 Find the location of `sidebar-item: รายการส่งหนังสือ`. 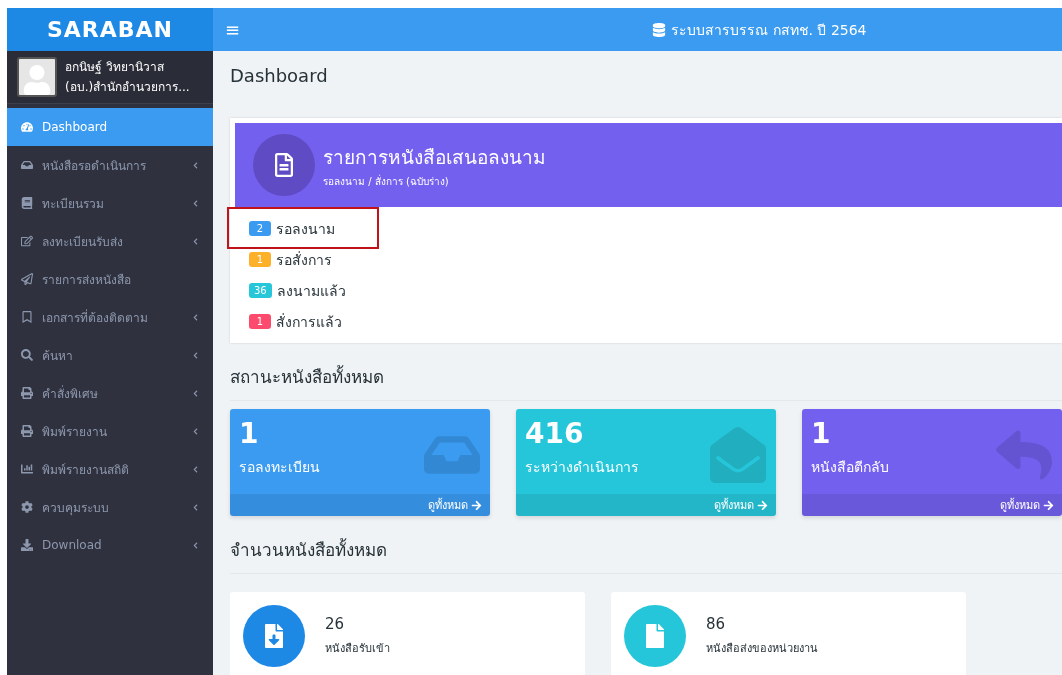

sidebar-item: รายการส่งหนังสือ is located at coordinates (110, 279).